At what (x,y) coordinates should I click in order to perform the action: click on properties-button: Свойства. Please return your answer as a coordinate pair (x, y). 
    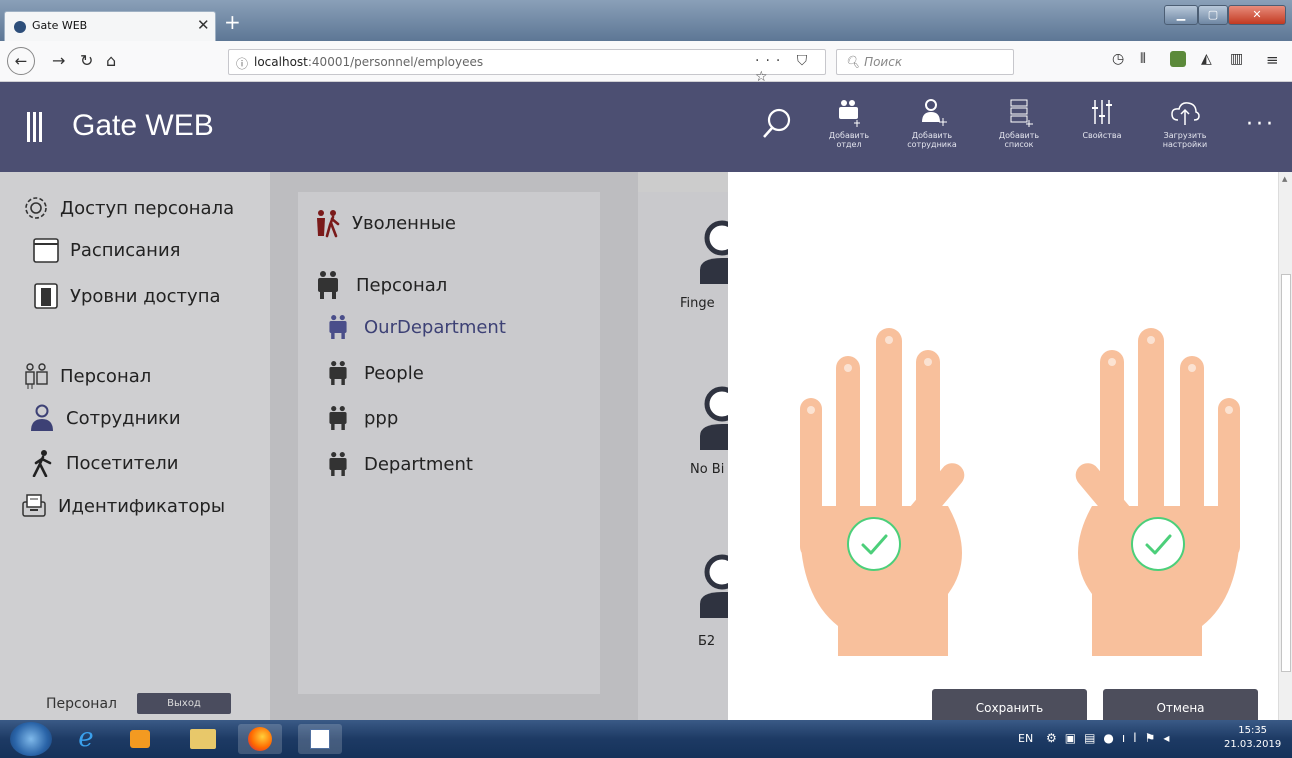
    Looking at the image, I should click on (1102, 119).